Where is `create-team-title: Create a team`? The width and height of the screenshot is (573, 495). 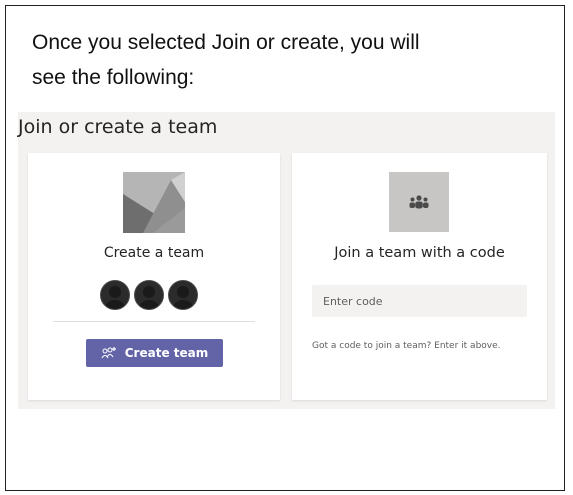
create-team-title: Create a team is located at coordinates (154, 253).